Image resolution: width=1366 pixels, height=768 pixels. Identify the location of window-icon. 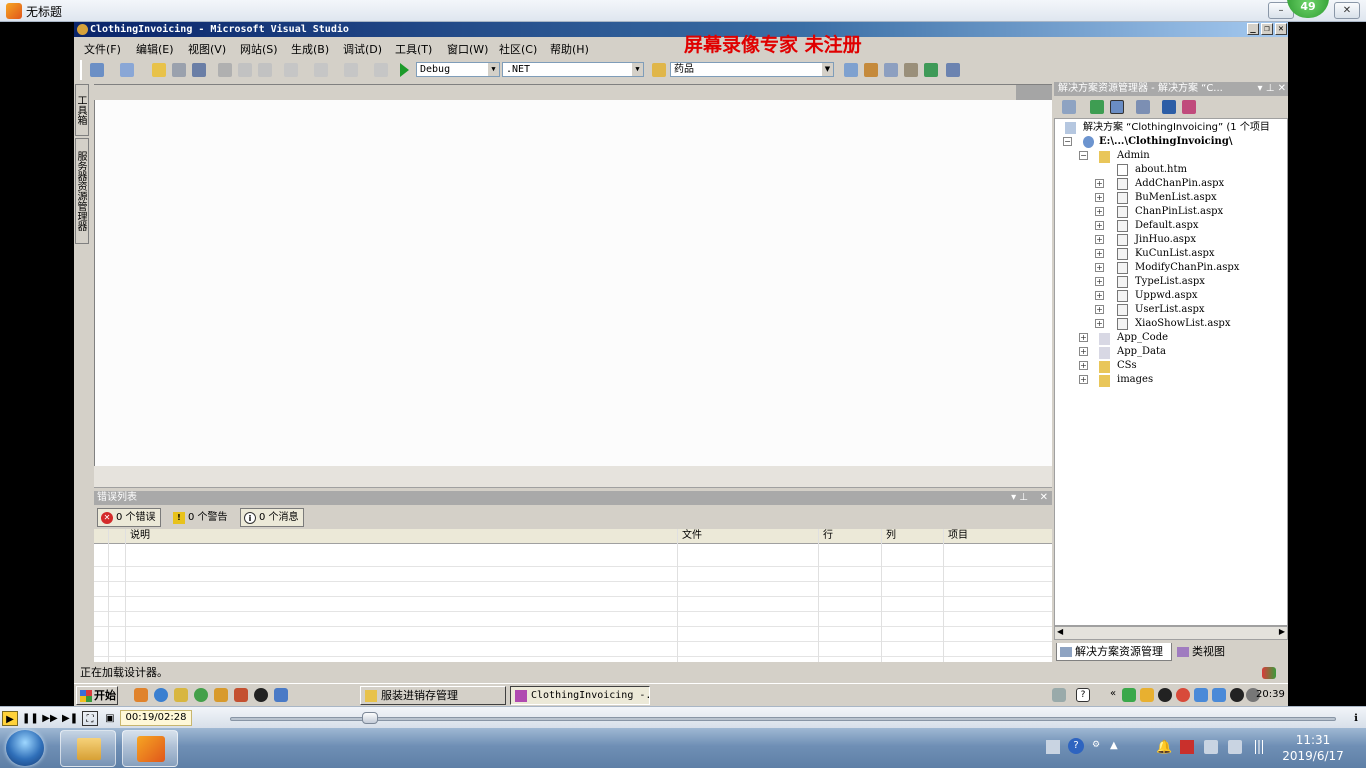
(953, 70).